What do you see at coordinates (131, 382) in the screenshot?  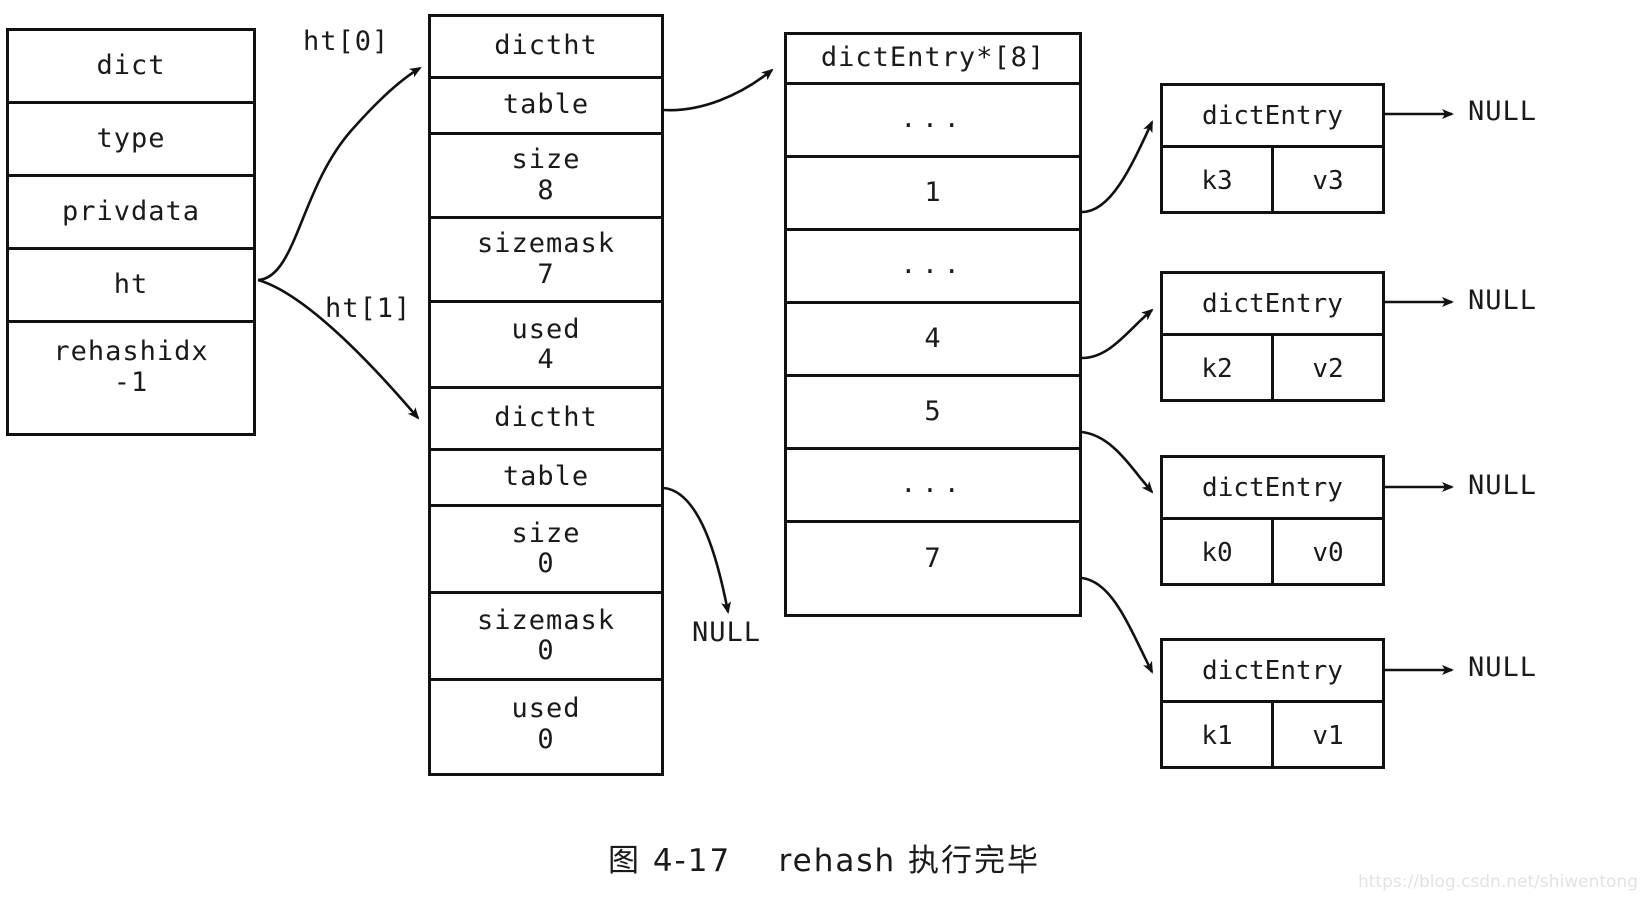 I see `dict-field-rehashidx-value: -1` at bounding box center [131, 382].